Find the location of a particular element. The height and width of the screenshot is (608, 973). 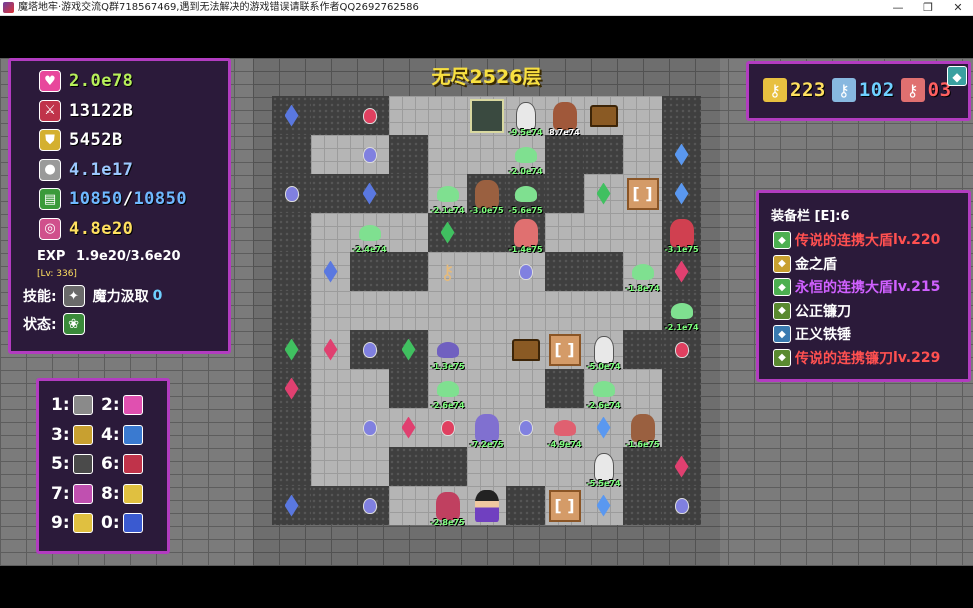

monster-tile: -1.6e75 is located at coordinates (642, 428).